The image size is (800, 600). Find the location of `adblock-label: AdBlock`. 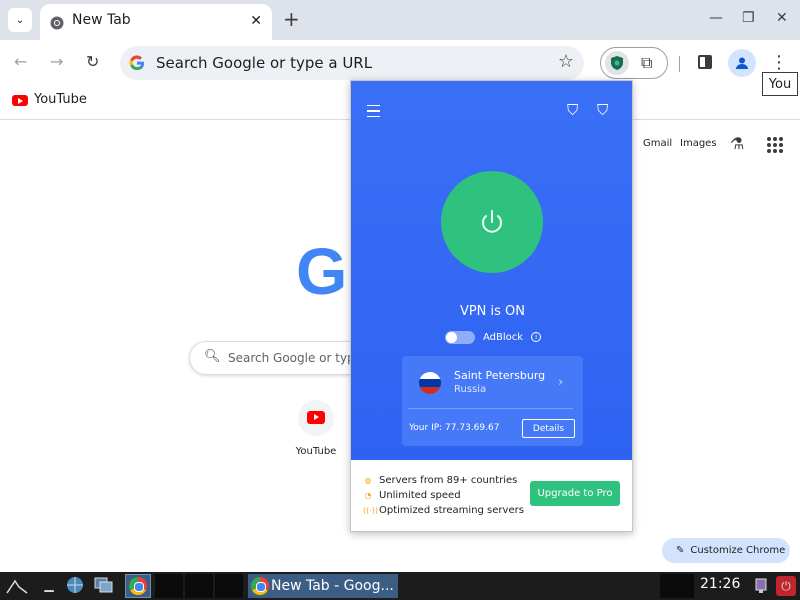

adblock-label: AdBlock is located at coordinates (503, 337).